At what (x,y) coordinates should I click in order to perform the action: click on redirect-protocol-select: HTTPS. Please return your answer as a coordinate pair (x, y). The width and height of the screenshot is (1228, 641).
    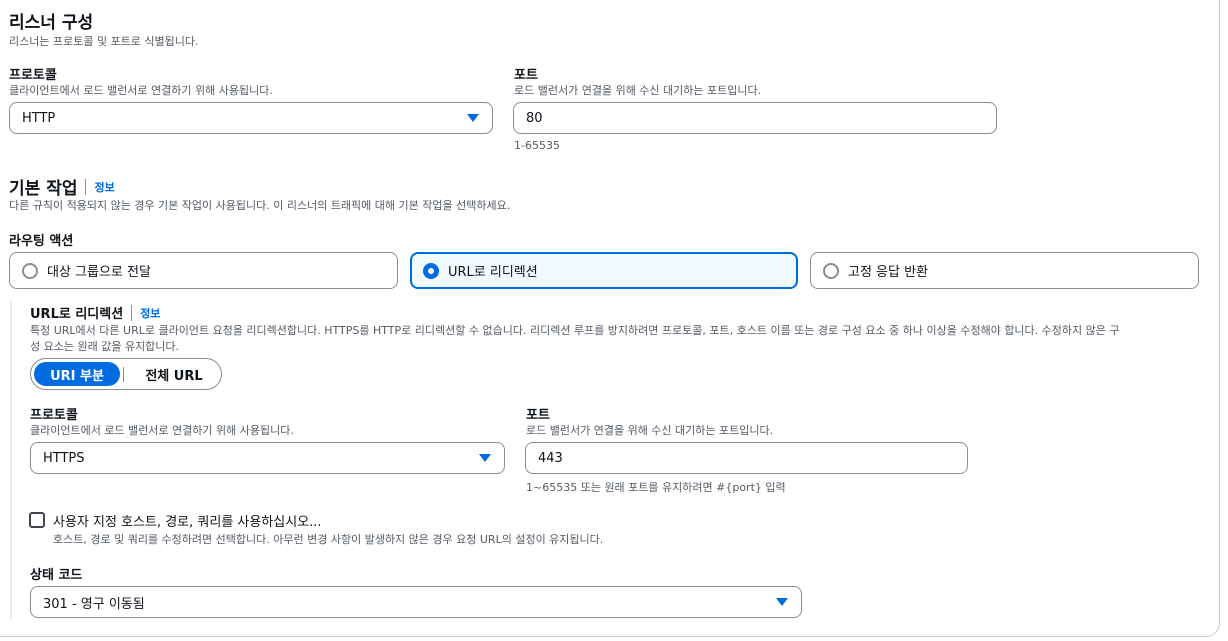
    Looking at the image, I should click on (267, 458).